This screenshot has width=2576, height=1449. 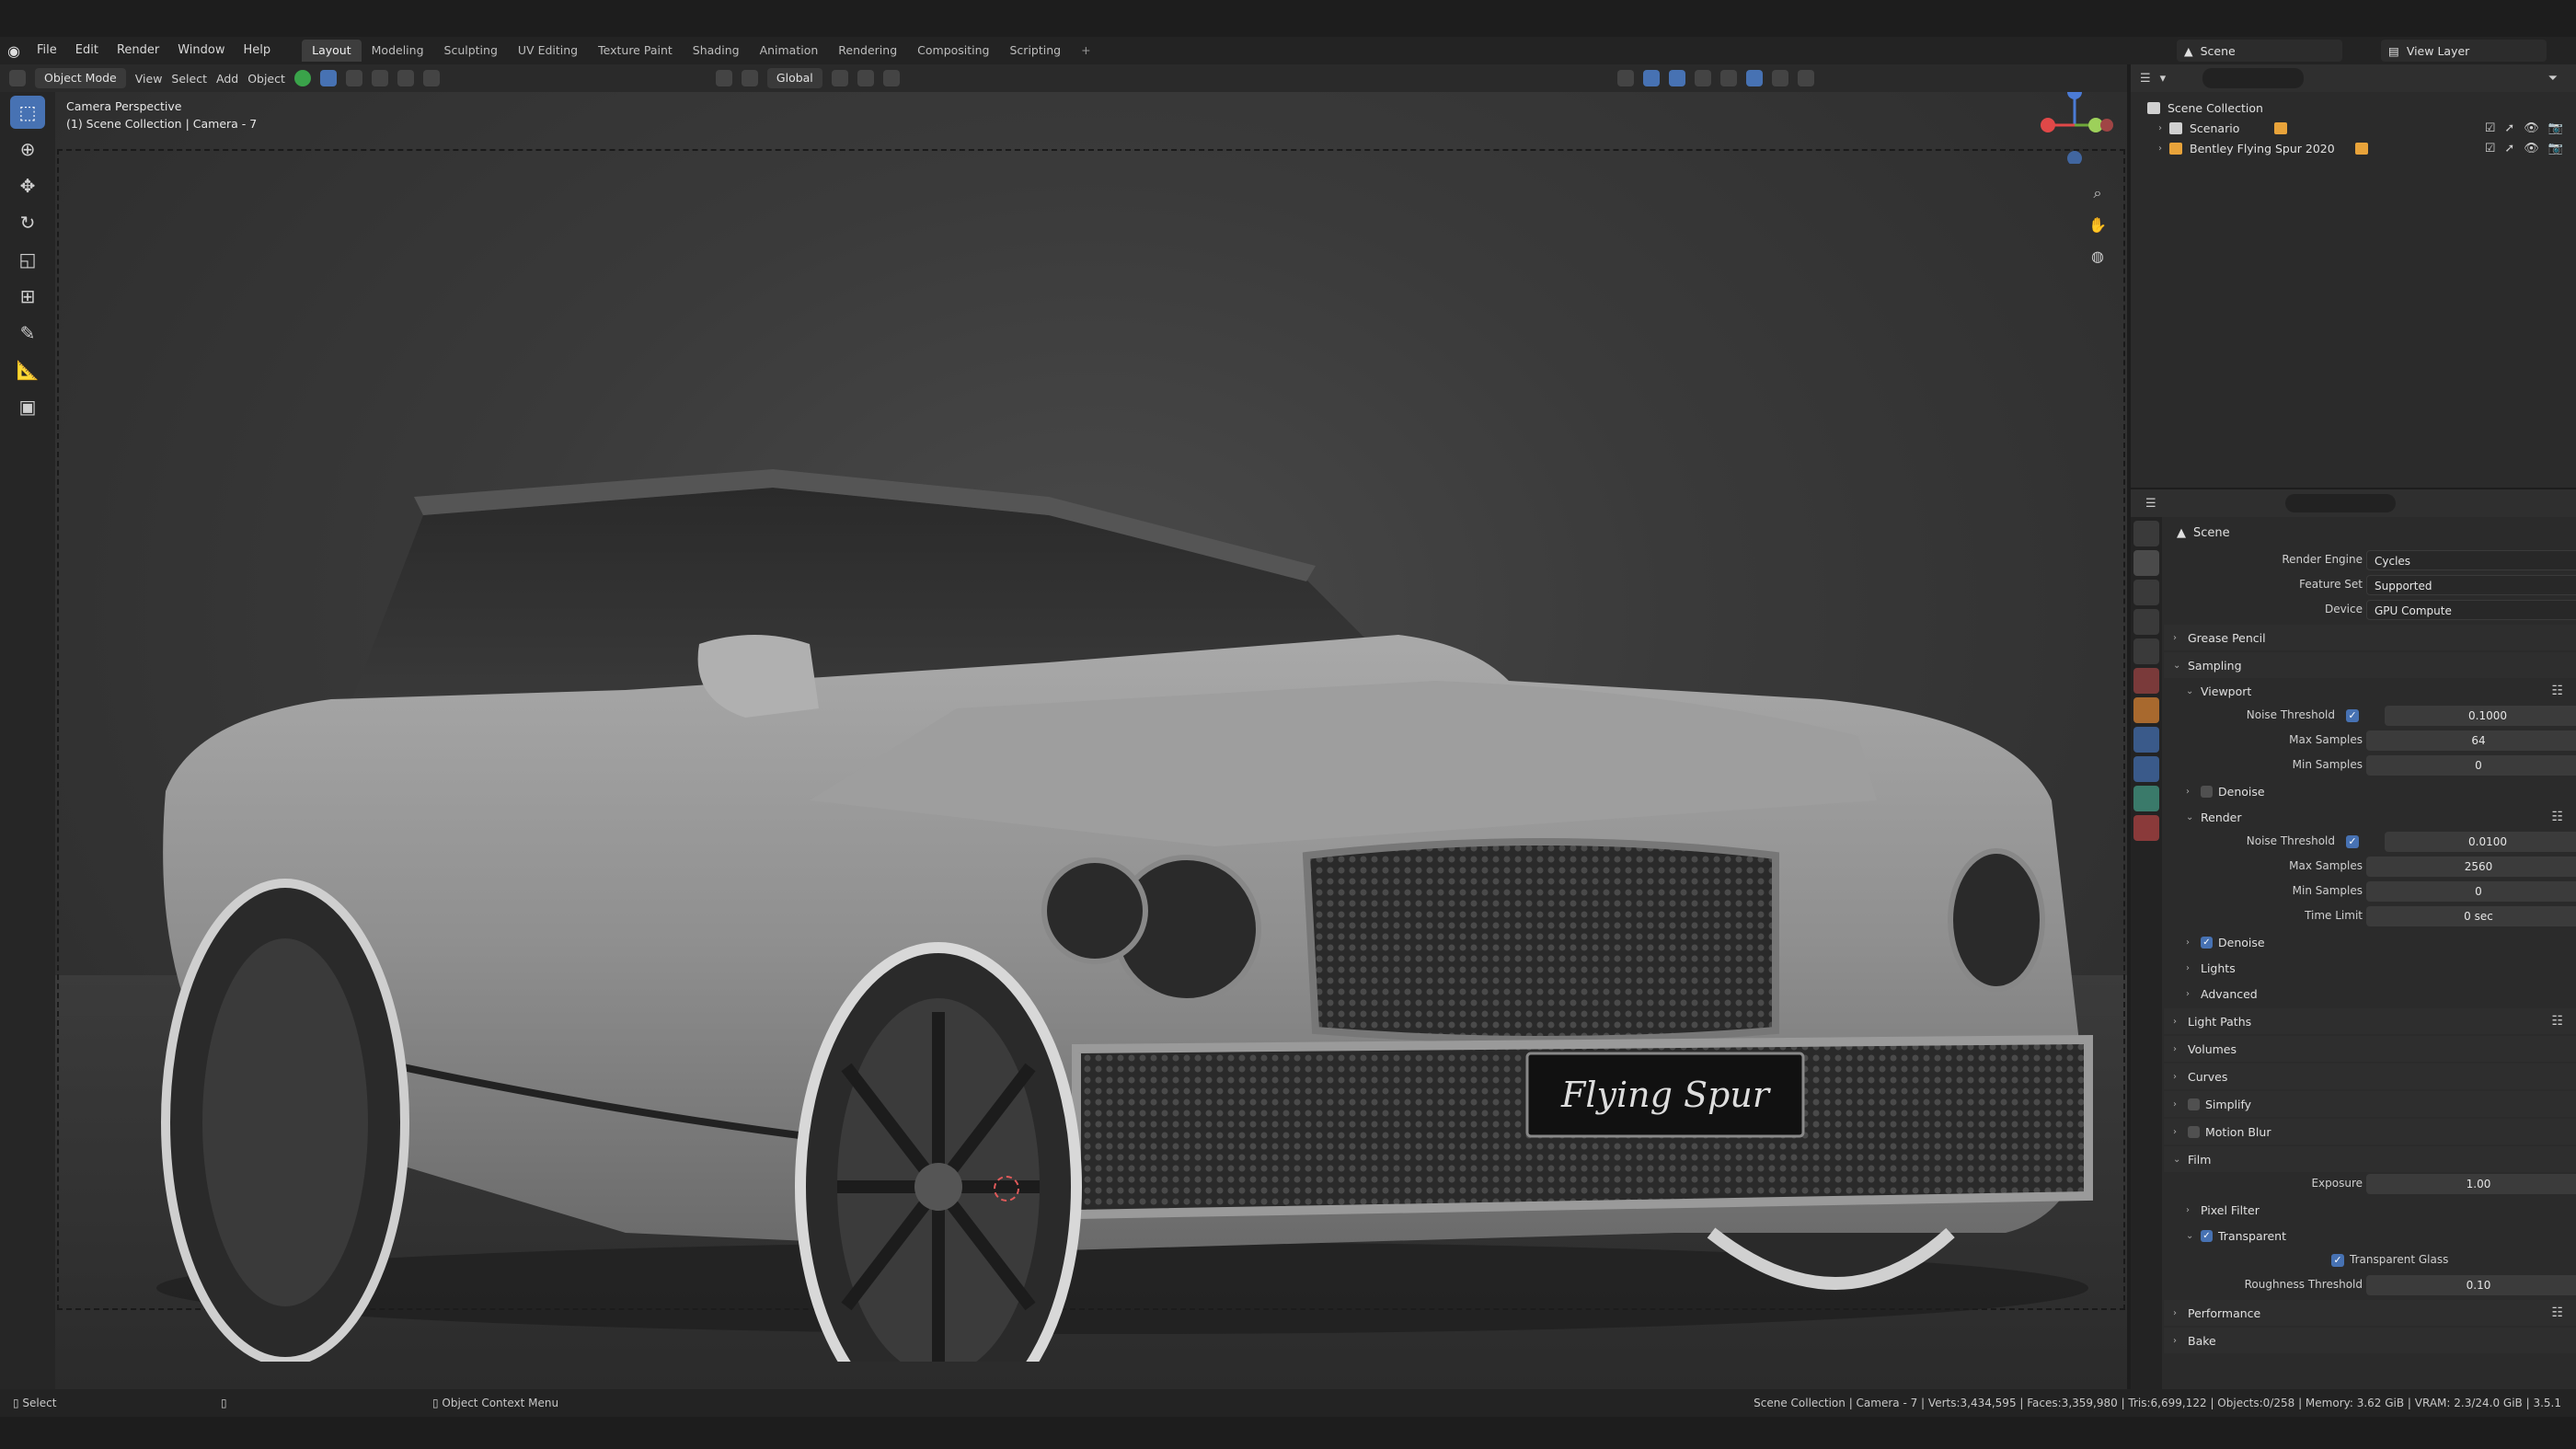 I want to click on subsection-render: ⌄ Render ☷, so click(x=2370, y=817).